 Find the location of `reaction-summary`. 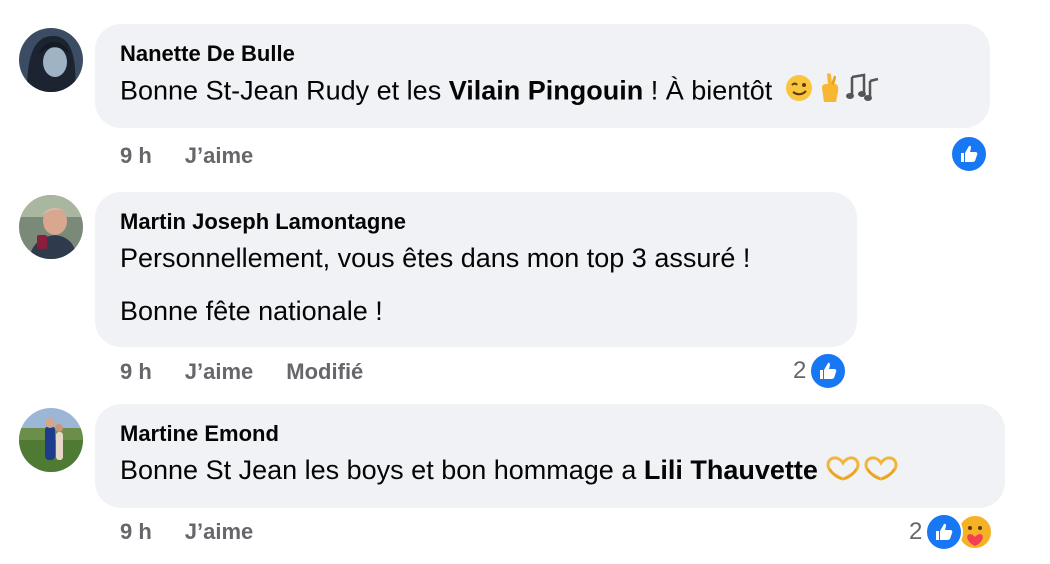

reaction-summary is located at coordinates (967, 154).